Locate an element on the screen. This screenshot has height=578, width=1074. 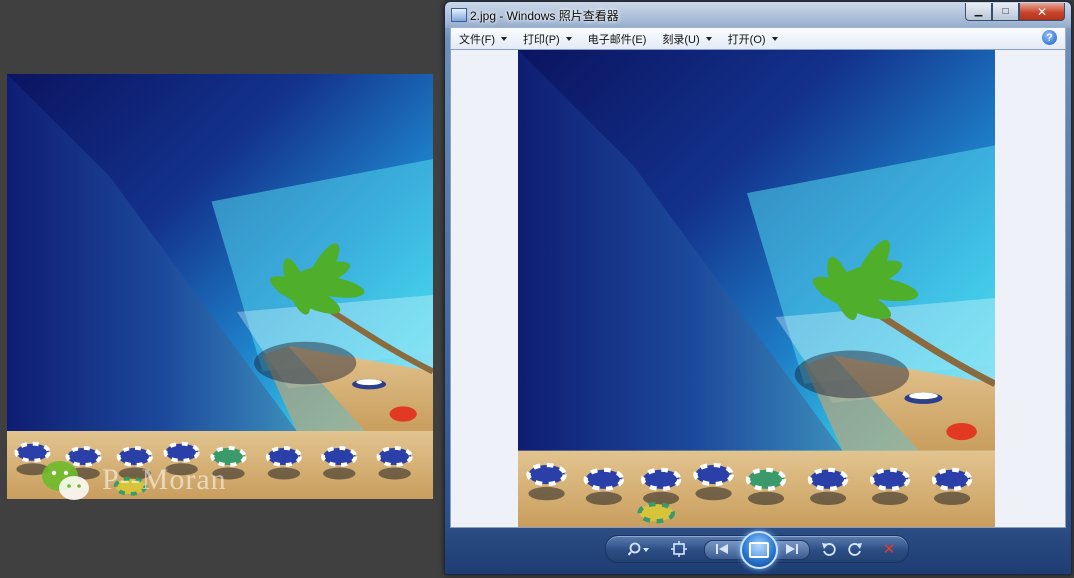
watermark: P--Moran is located at coordinates (133, 480).